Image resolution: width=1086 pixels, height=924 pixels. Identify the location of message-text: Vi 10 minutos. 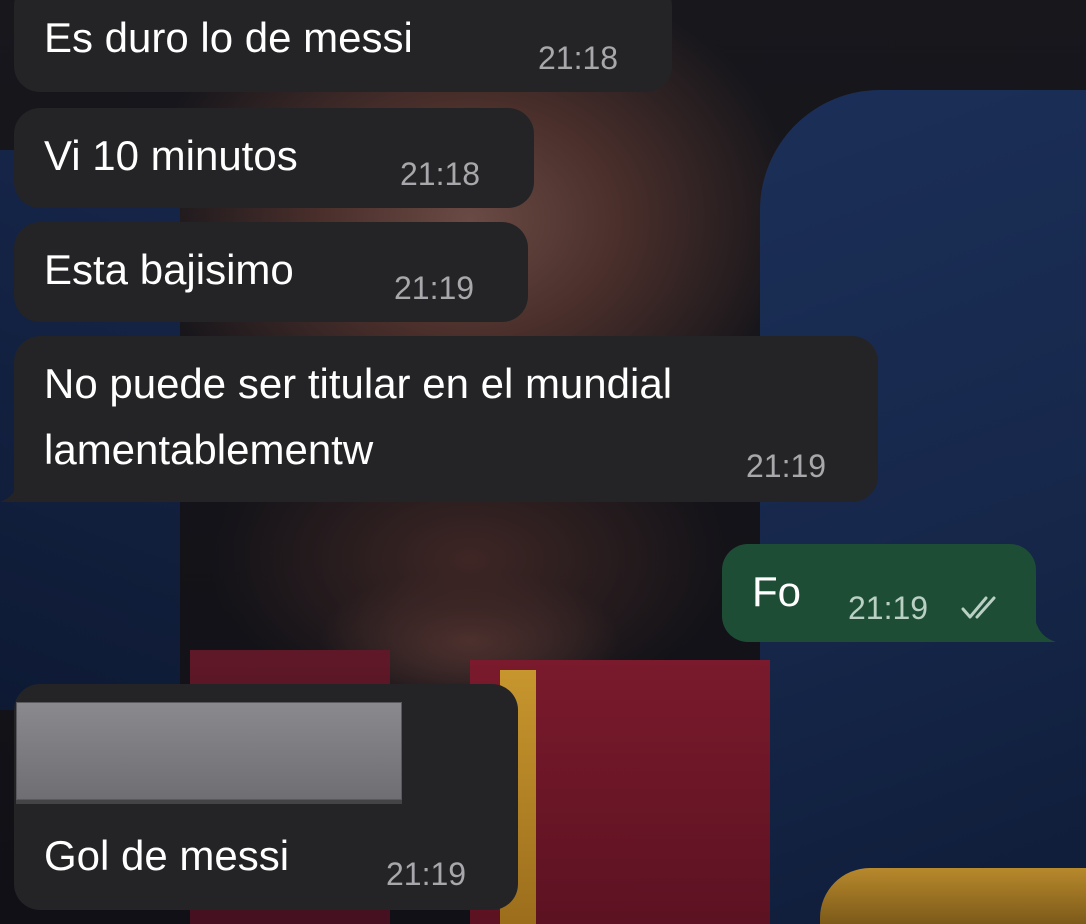
(171, 155).